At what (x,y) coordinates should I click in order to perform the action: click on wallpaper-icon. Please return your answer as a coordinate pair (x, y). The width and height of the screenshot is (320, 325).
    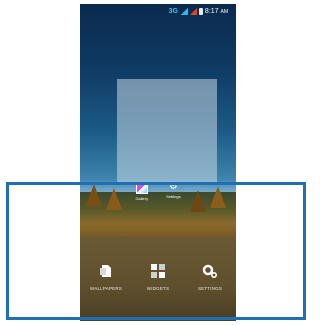
    Looking at the image, I should click on (106, 271).